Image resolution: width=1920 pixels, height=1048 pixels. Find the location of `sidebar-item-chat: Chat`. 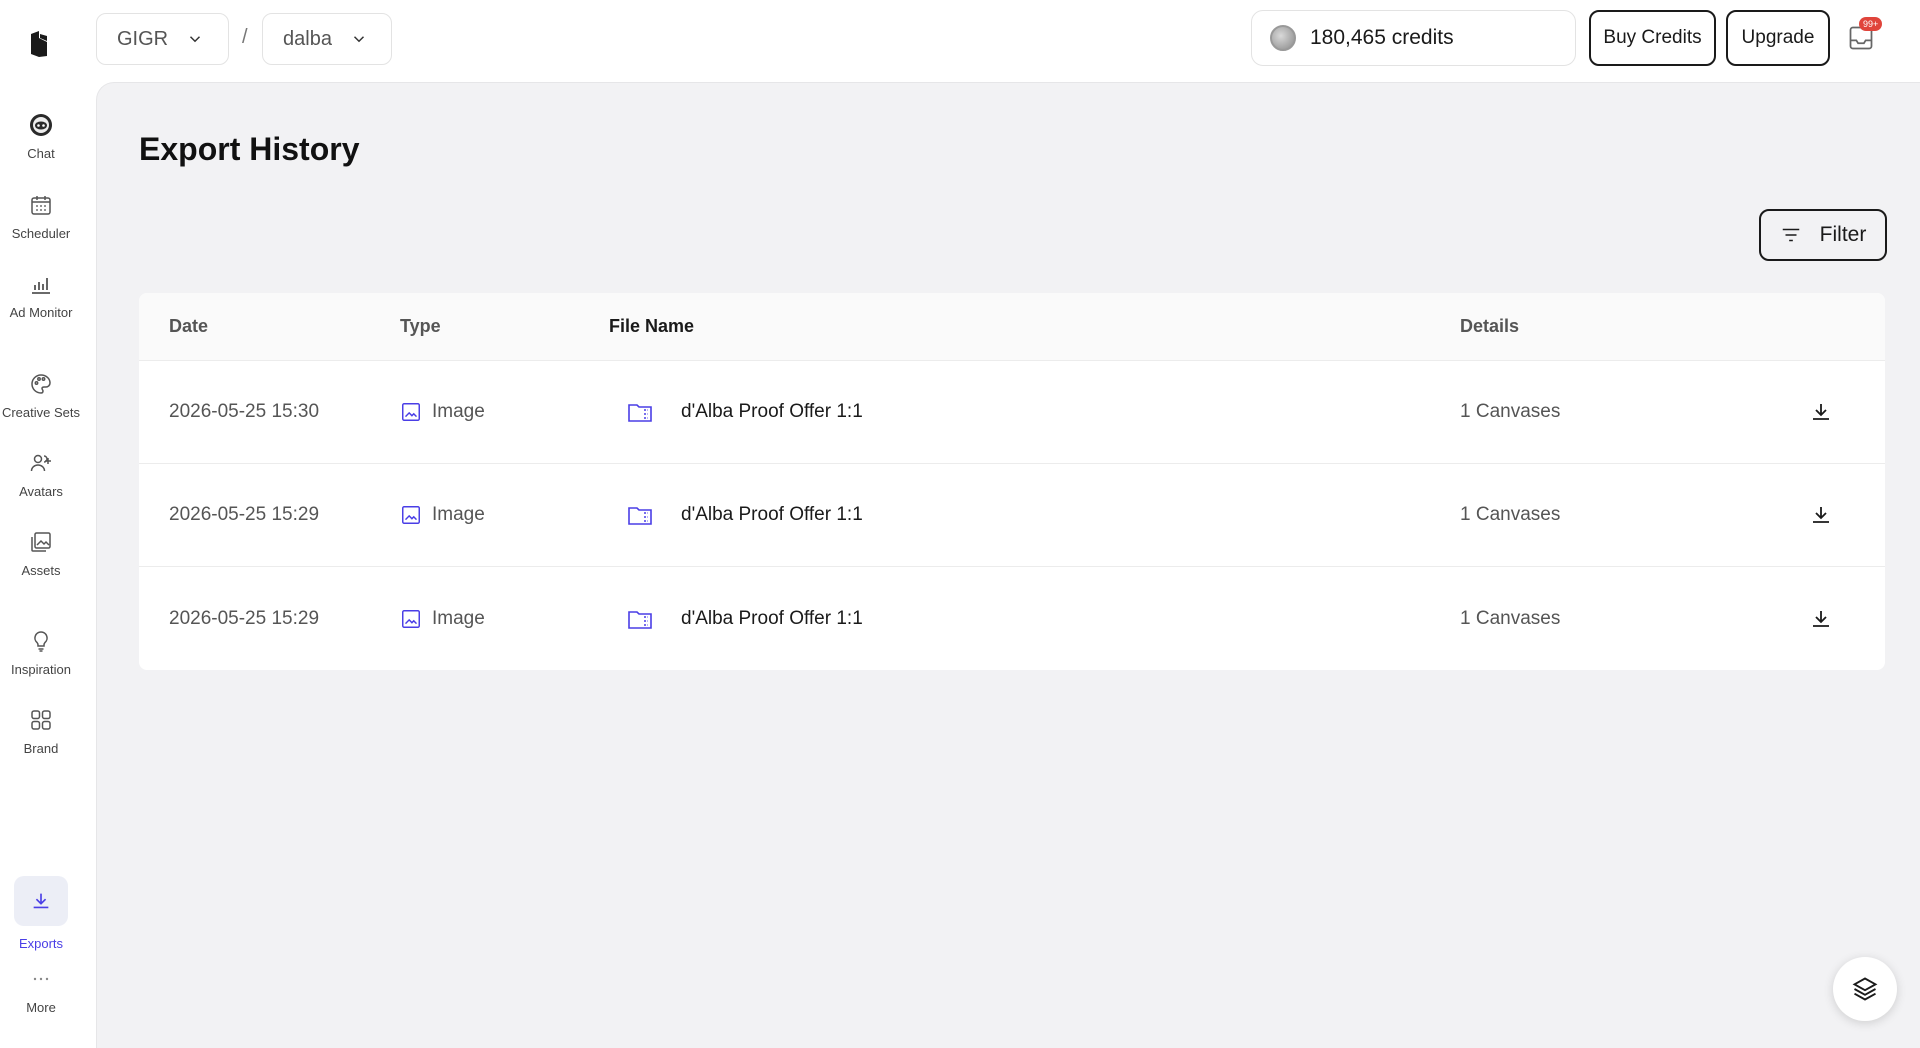

sidebar-item-chat: Chat is located at coordinates (41, 136).